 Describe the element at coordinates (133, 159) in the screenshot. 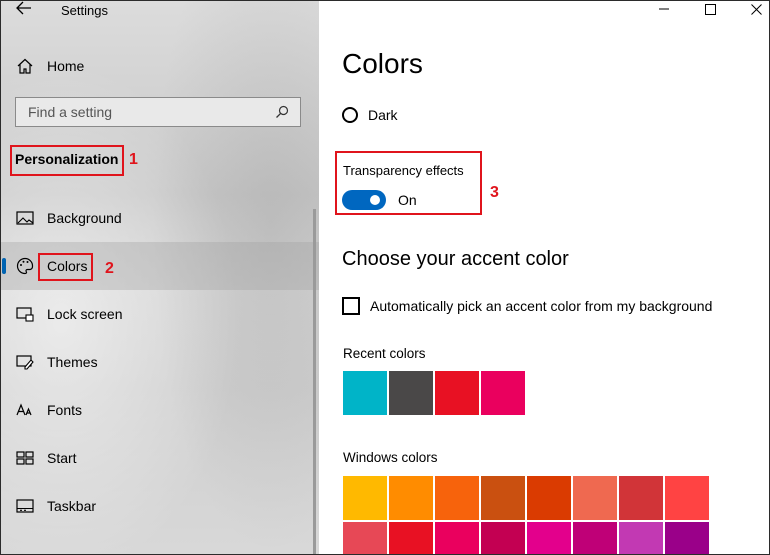

I see `annotation-number-1: 1` at that location.